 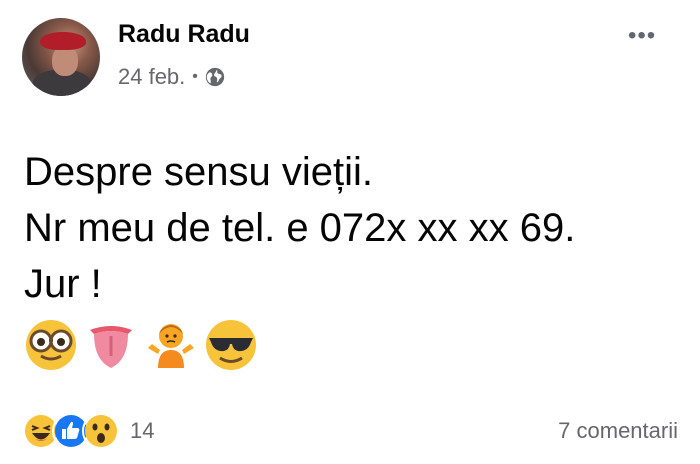 I want to click on post-text-line: Nr meu de tel. e 072x xx xx 69., so click(x=300, y=228).